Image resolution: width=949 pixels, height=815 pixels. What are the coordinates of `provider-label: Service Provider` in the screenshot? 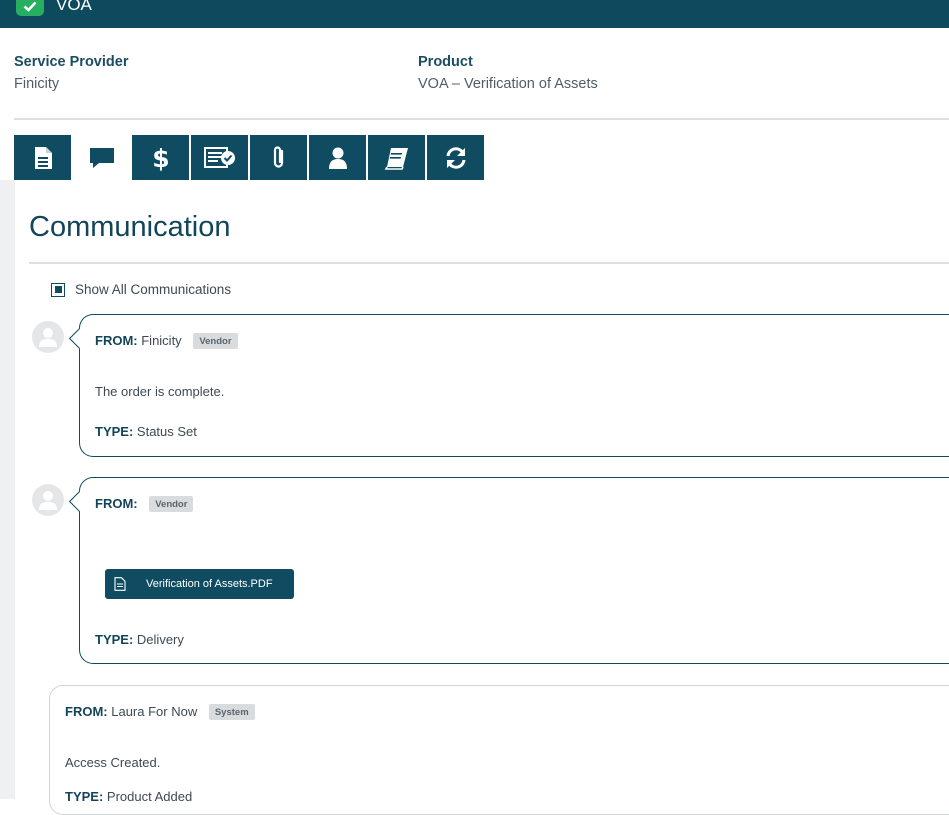 It's located at (71, 62).